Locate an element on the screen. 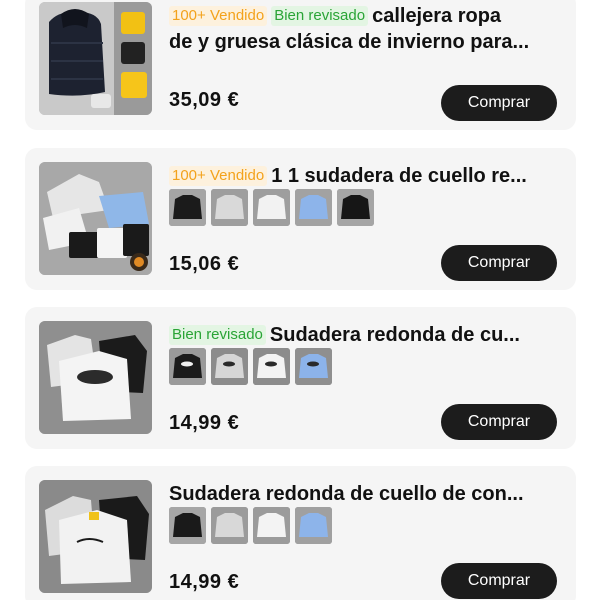  product-title-text: callejera ropa is located at coordinates (437, 16).